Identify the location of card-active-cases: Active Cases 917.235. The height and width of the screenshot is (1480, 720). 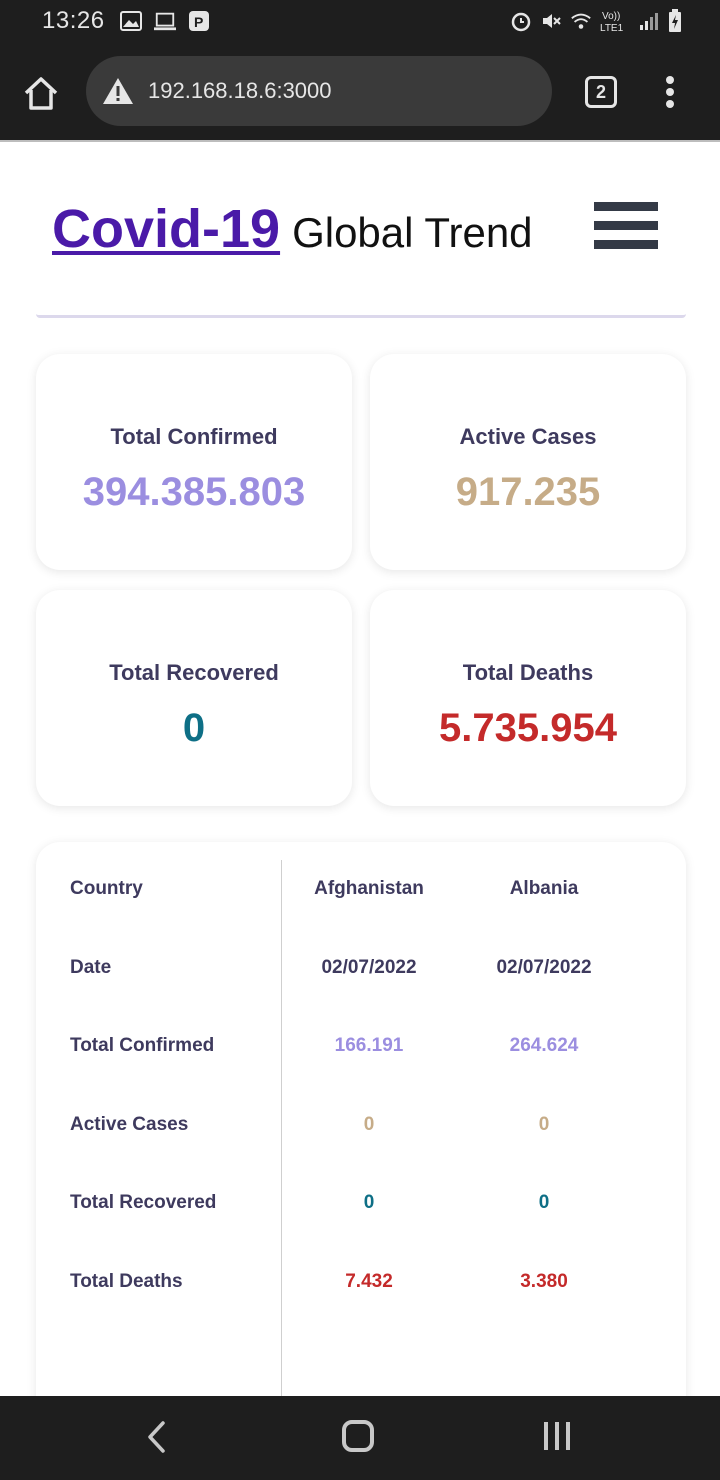
(528, 462).